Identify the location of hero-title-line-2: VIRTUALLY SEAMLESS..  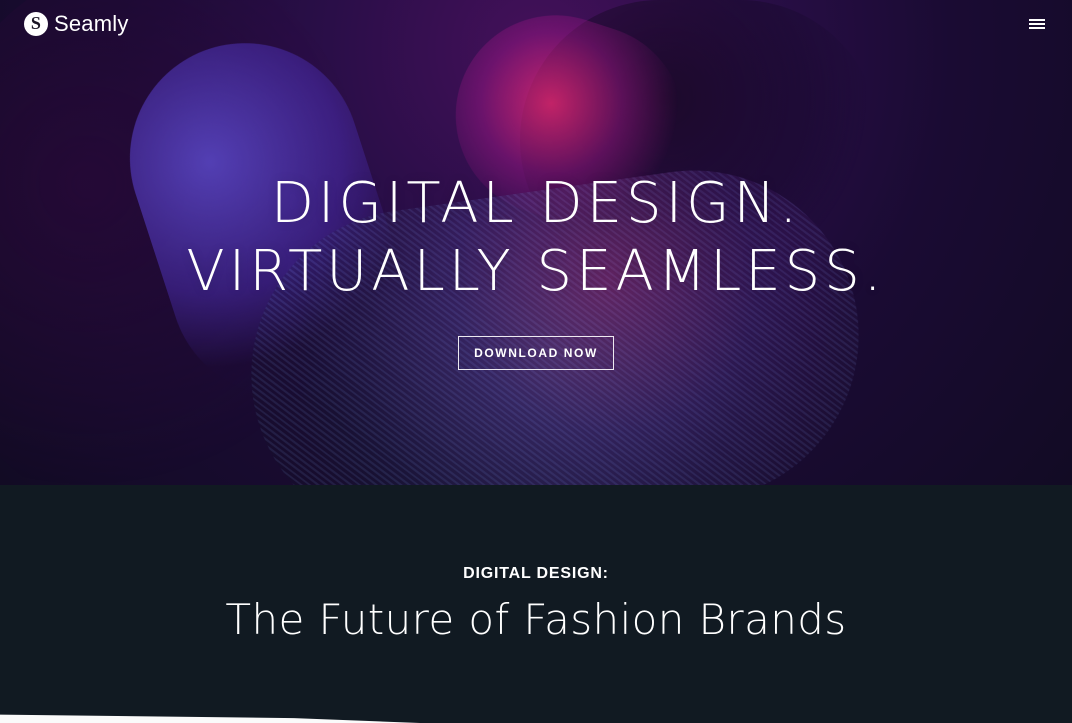
(536, 271).